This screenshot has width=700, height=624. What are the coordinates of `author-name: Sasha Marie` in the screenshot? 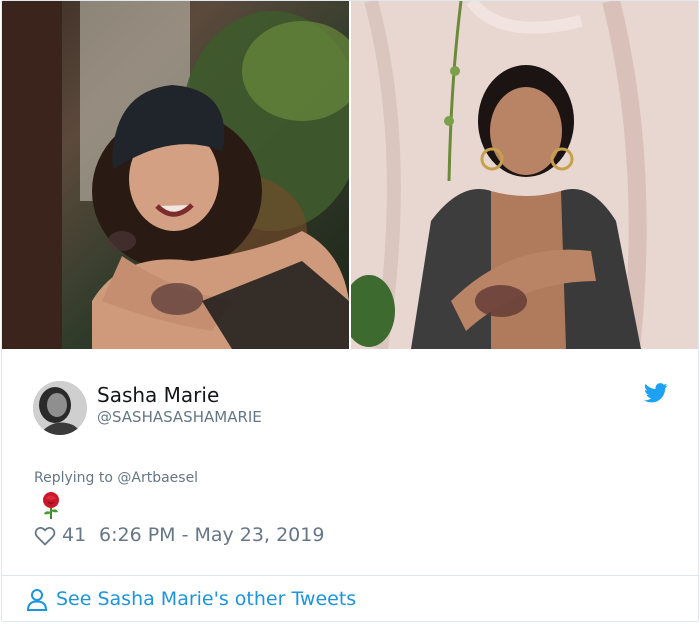 It's located at (158, 395).